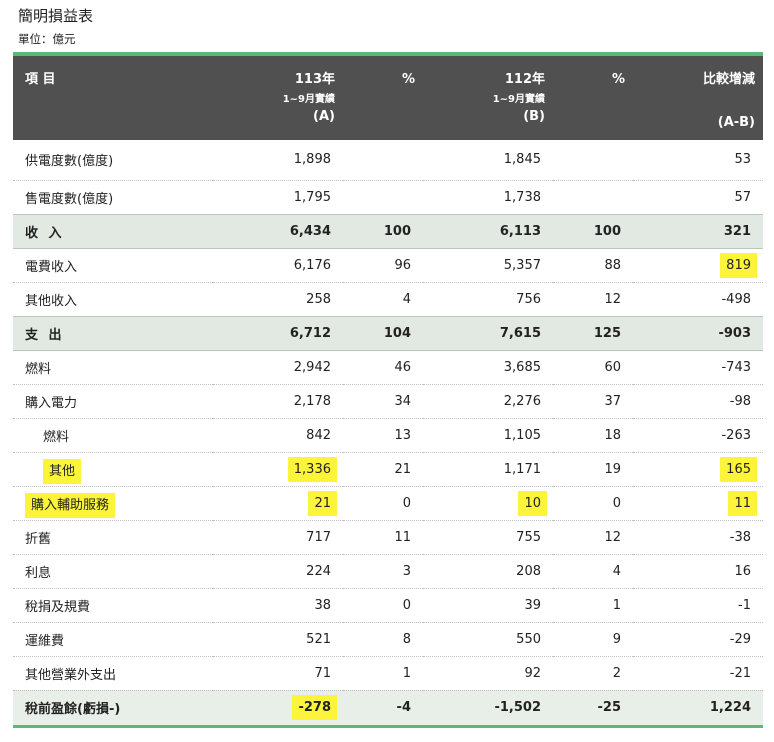 The image size is (774, 742). Describe the element at coordinates (113, 197) in the screenshot. I see `row-label: 售電度數(億度)` at that location.